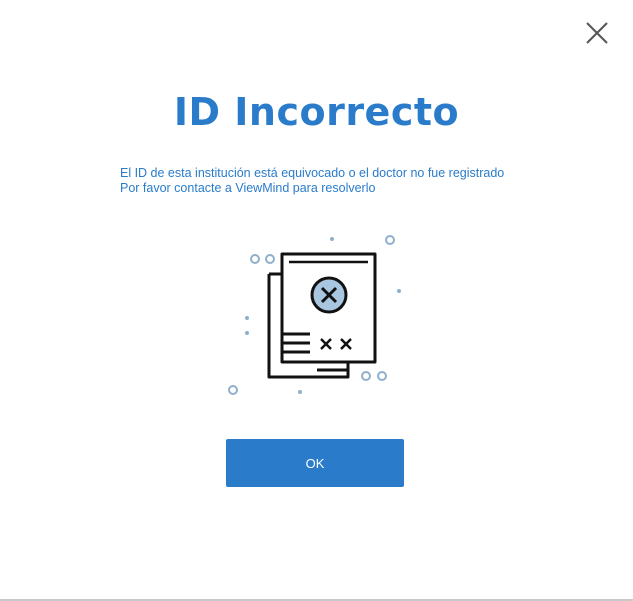  Describe the element at coordinates (316, 112) in the screenshot. I see `dialog-title: ID Incorrecto` at that location.